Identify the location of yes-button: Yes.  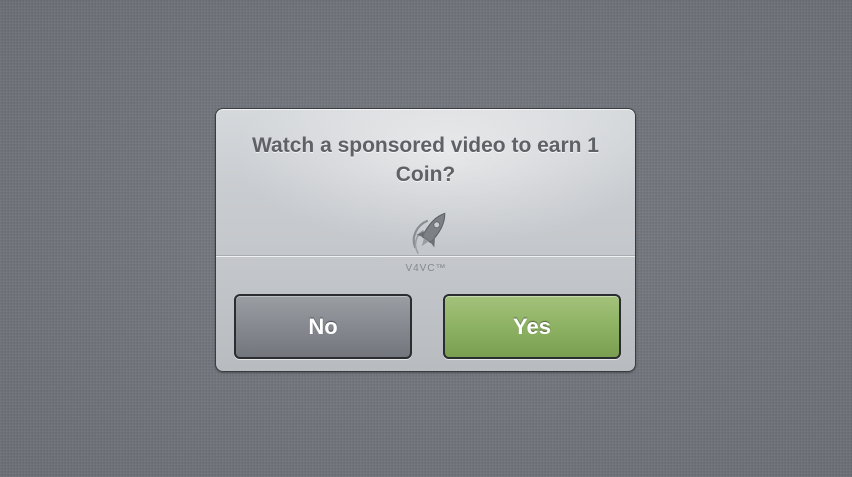
(532, 326).